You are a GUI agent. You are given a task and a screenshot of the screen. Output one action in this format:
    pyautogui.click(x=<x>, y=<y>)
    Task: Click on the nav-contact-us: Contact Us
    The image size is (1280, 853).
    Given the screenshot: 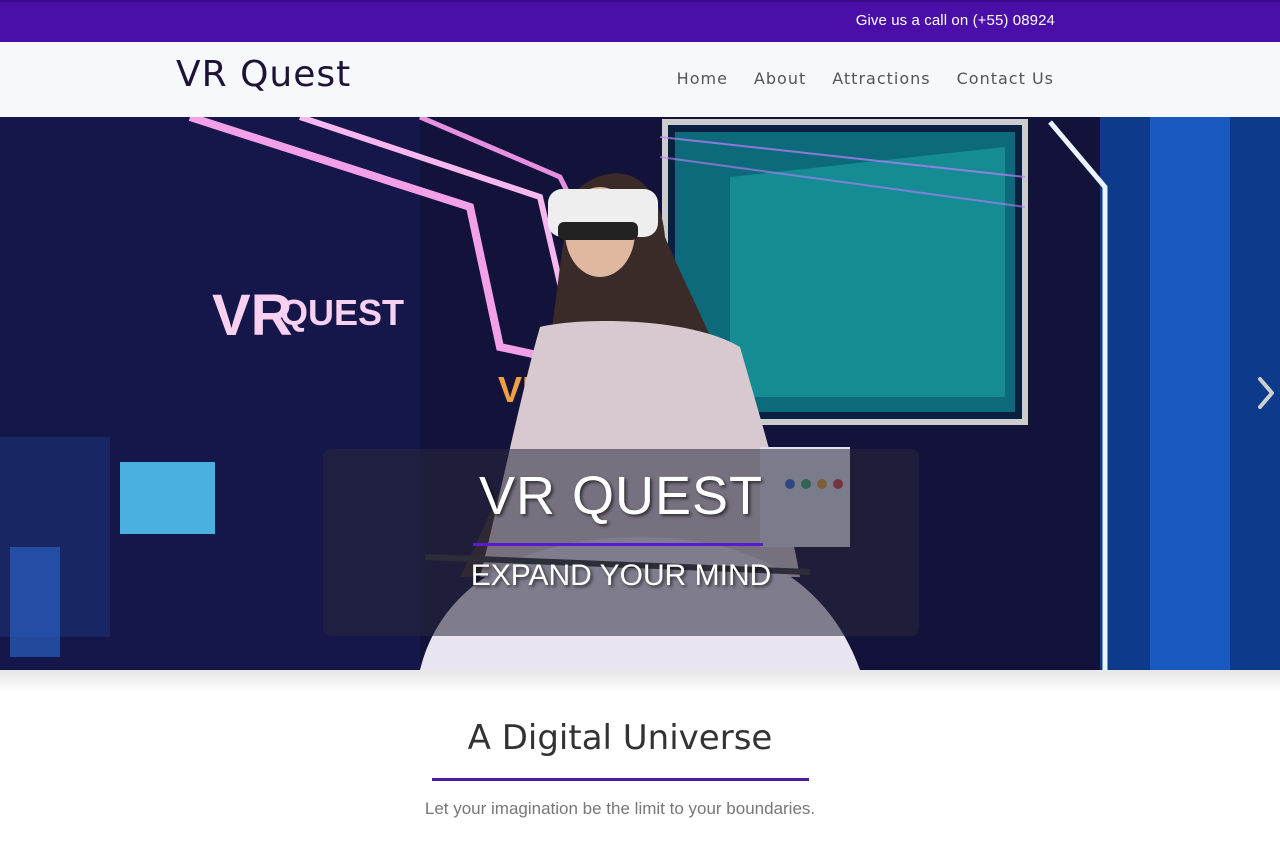 What is the action you would take?
    pyautogui.click(x=1005, y=78)
    